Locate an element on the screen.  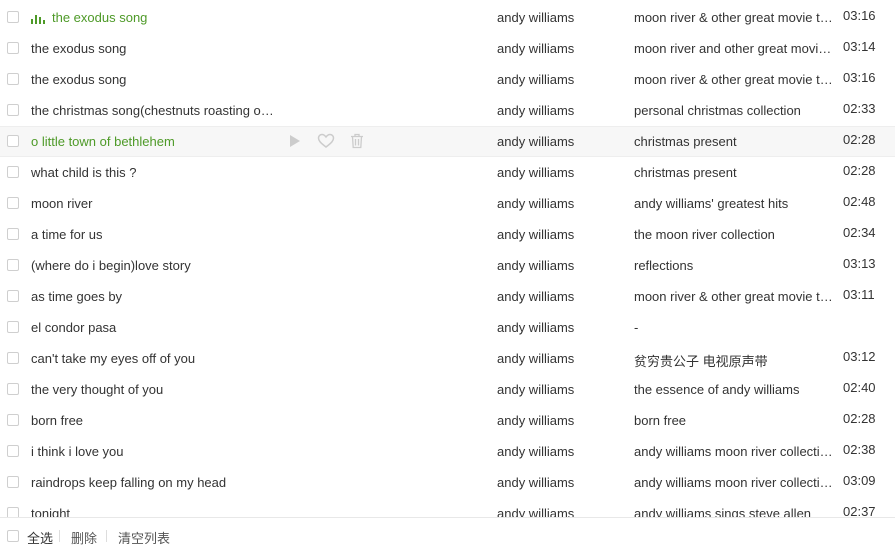
select-all-label: 全选 is located at coordinates (40, 537).